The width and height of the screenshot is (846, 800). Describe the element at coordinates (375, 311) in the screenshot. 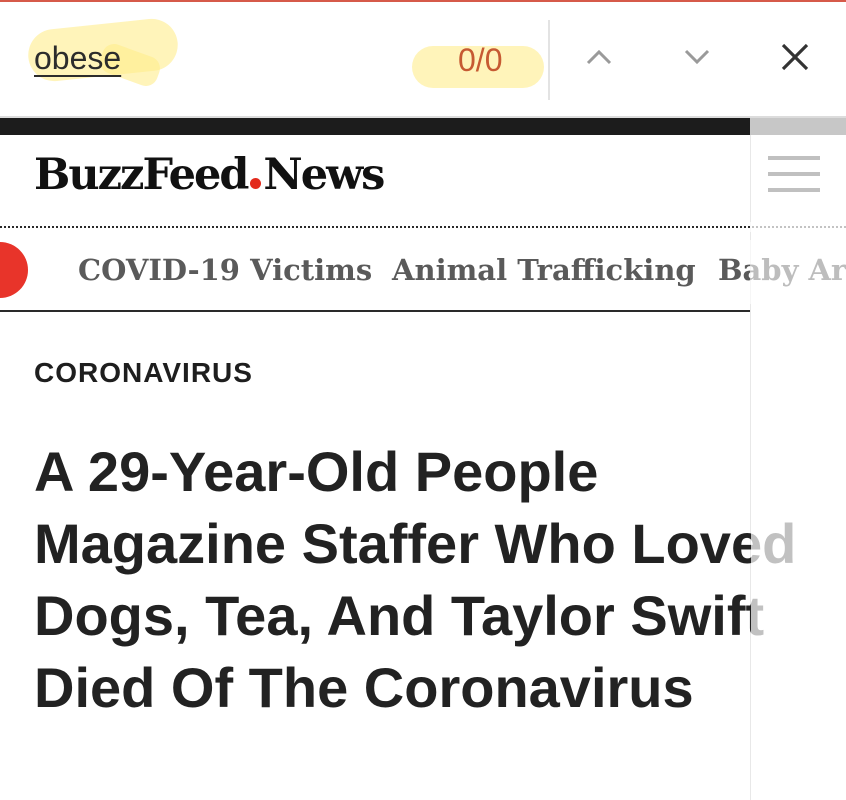

I see `nav-divider` at that location.